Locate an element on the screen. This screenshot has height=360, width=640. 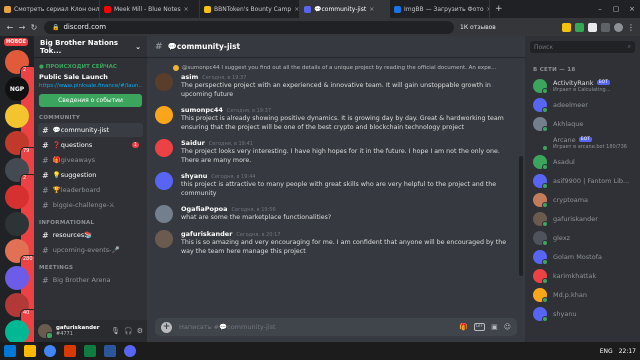
url-field: 🔒 discord.com is located at coordinates (249, 27).